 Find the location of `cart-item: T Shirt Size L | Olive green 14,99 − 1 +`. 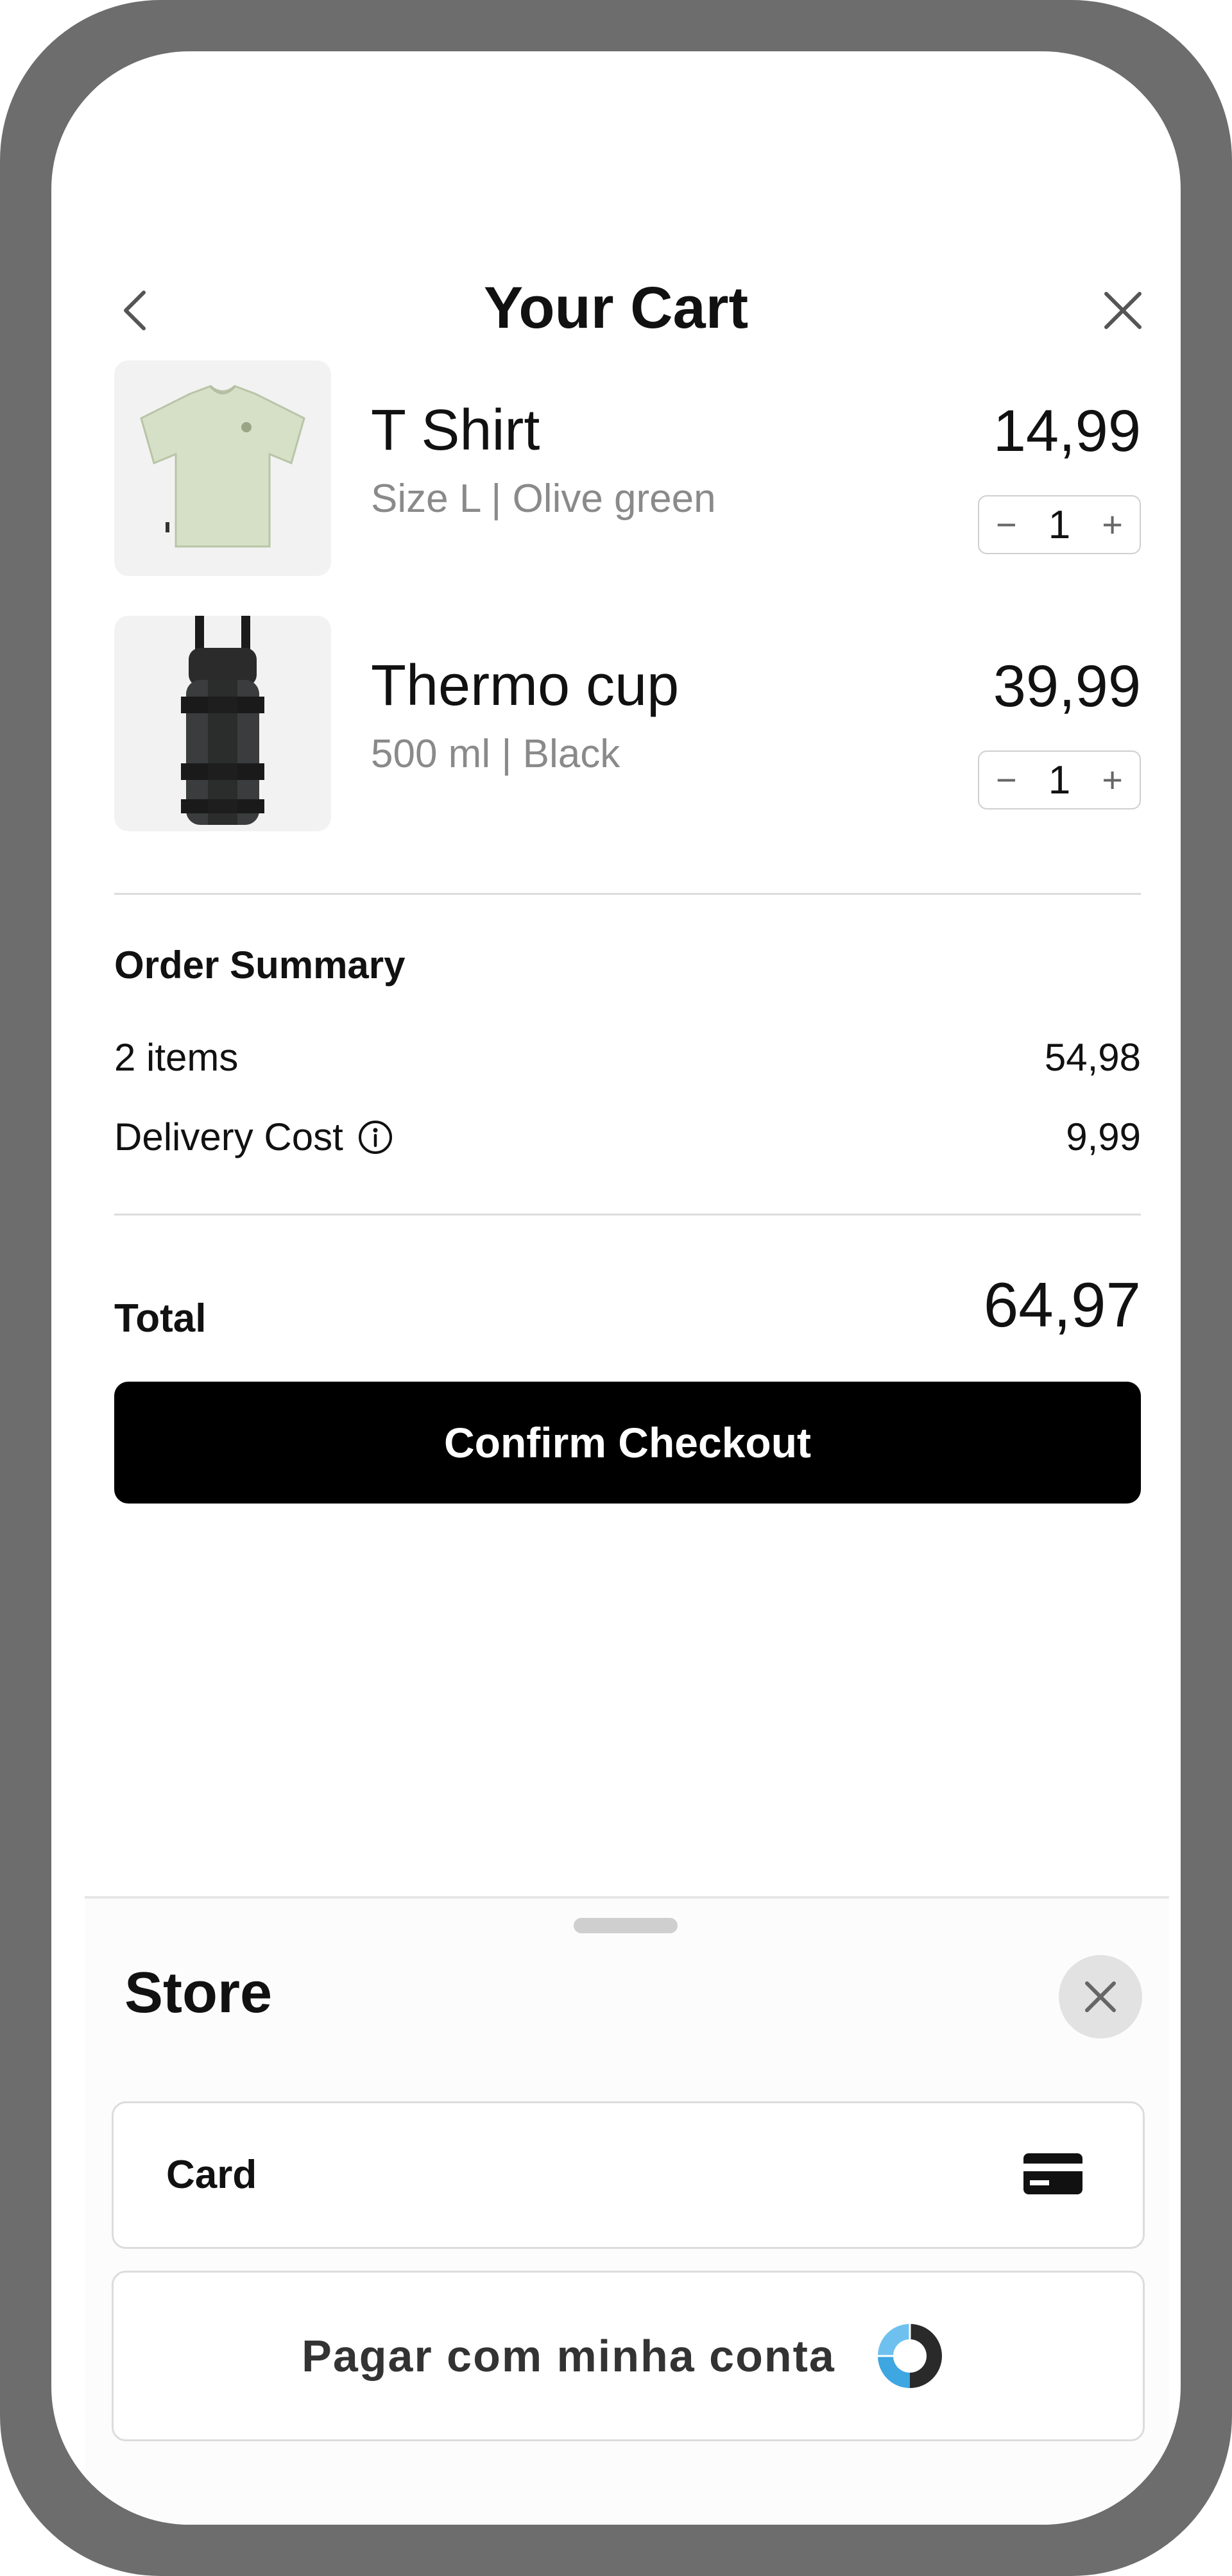

cart-item: T Shirt Size L | Olive green 14,99 − 1 + is located at coordinates (628, 469).